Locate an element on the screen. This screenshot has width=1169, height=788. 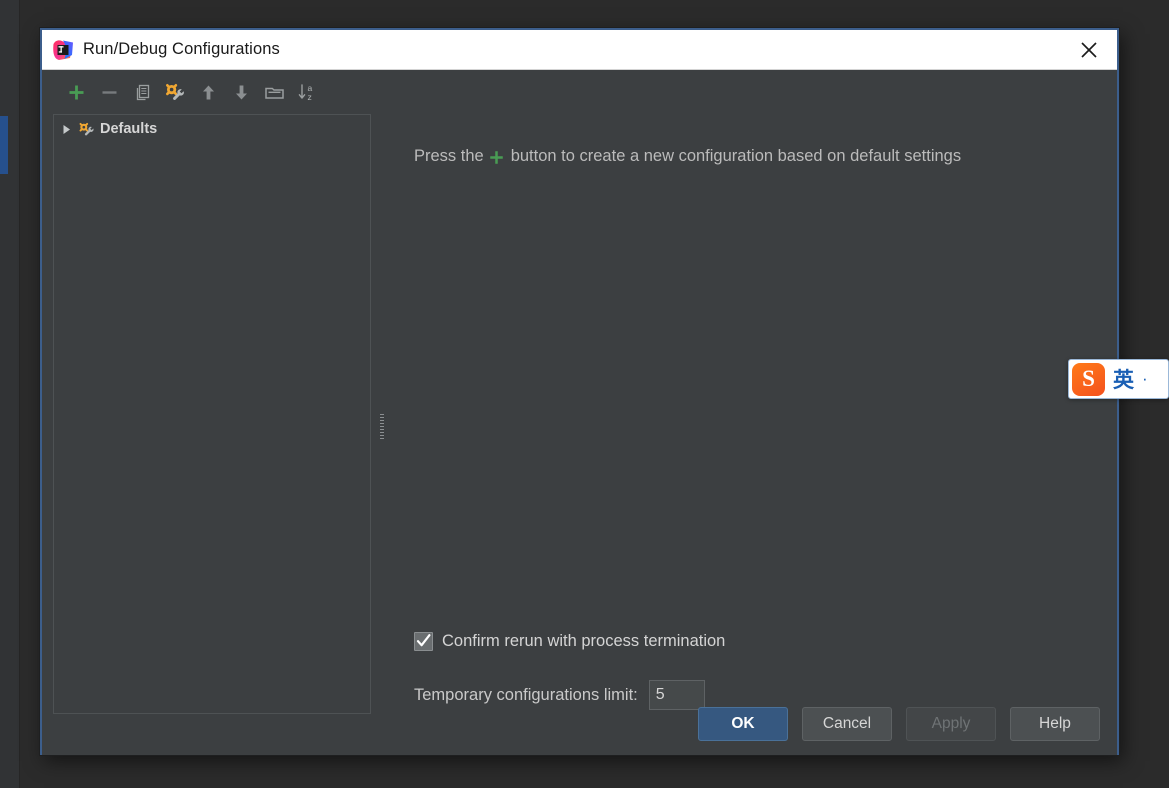
confirm-rerun-label: Confirm rerun with process termination is located at coordinates (584, 641).